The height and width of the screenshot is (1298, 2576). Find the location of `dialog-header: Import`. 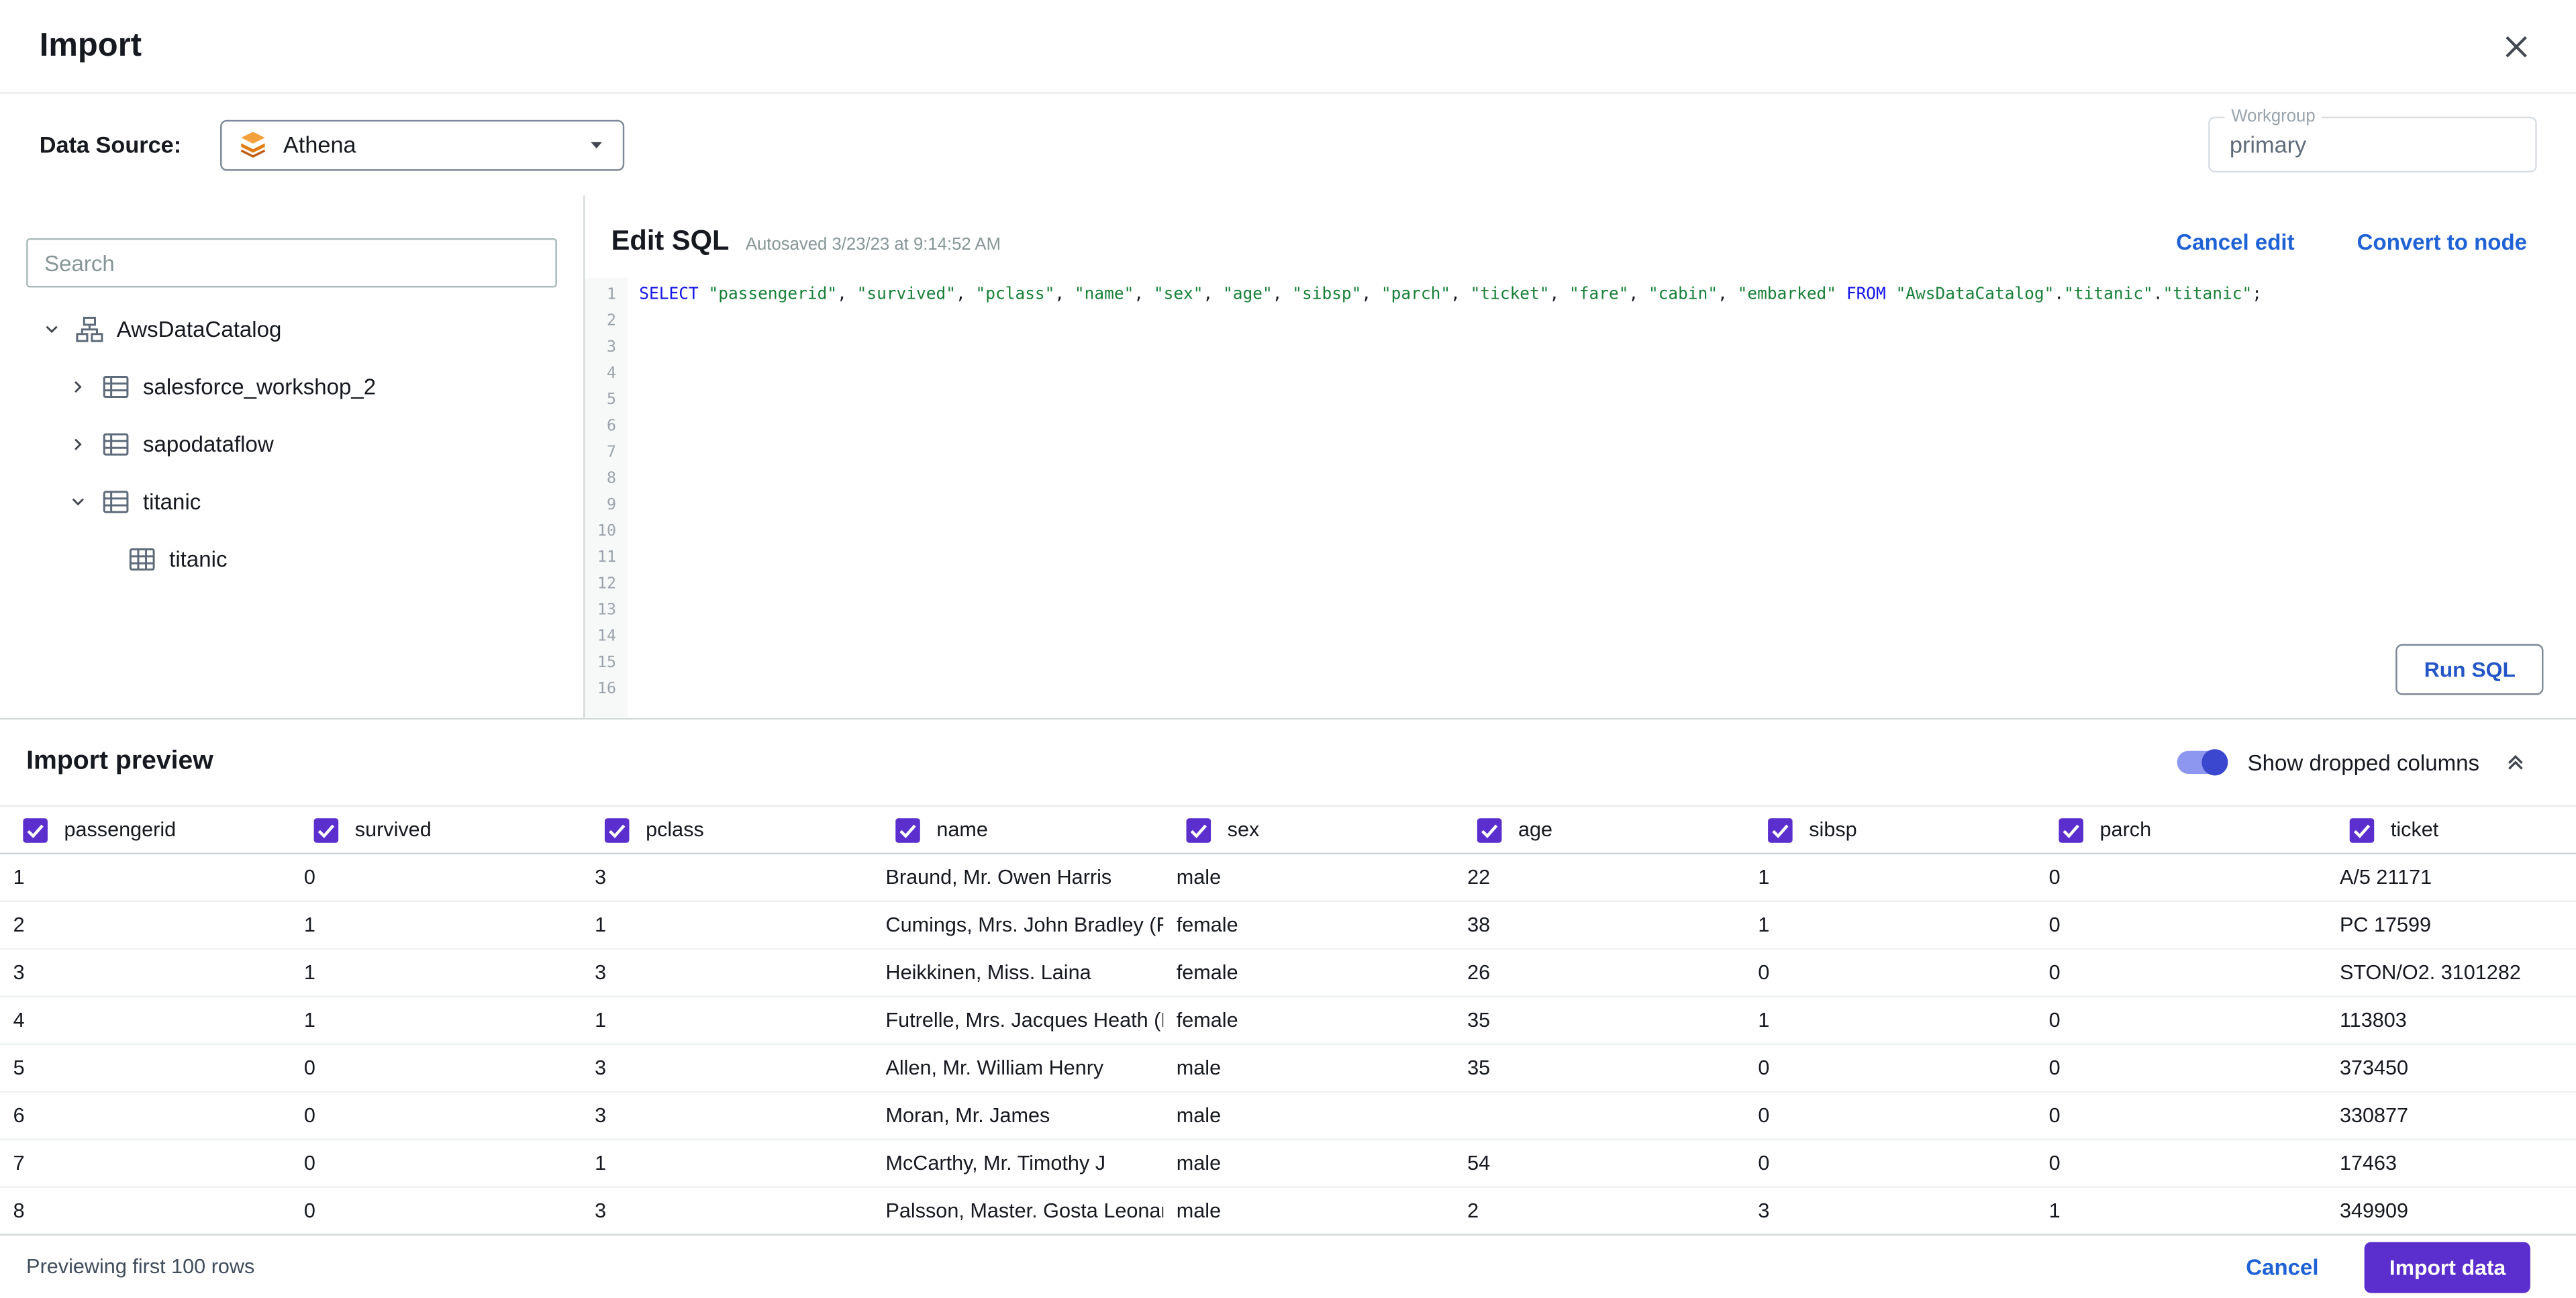

dialog-header: Import is located at coordinates (1288, 47).